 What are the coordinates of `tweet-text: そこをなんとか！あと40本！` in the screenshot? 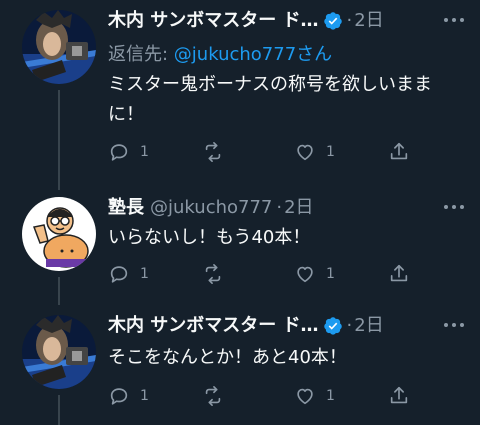 It's located at (227, 357).